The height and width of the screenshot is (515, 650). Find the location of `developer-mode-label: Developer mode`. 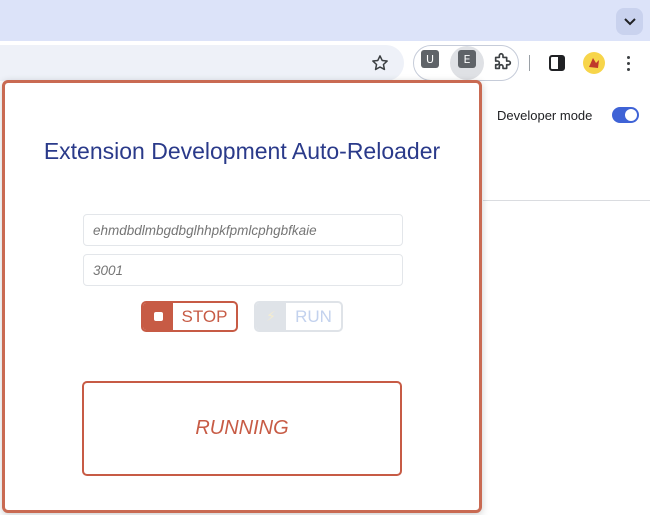

developer-mode-label: Developer mode is located at coordinates (545, 115).